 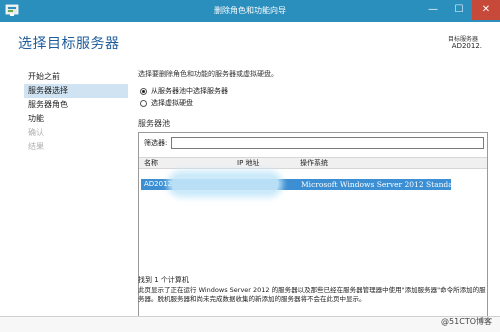 What do you see at coordinates (486, 10) in the screenshot?
I see `close-button: ✕` at bounding box center [486, 10].